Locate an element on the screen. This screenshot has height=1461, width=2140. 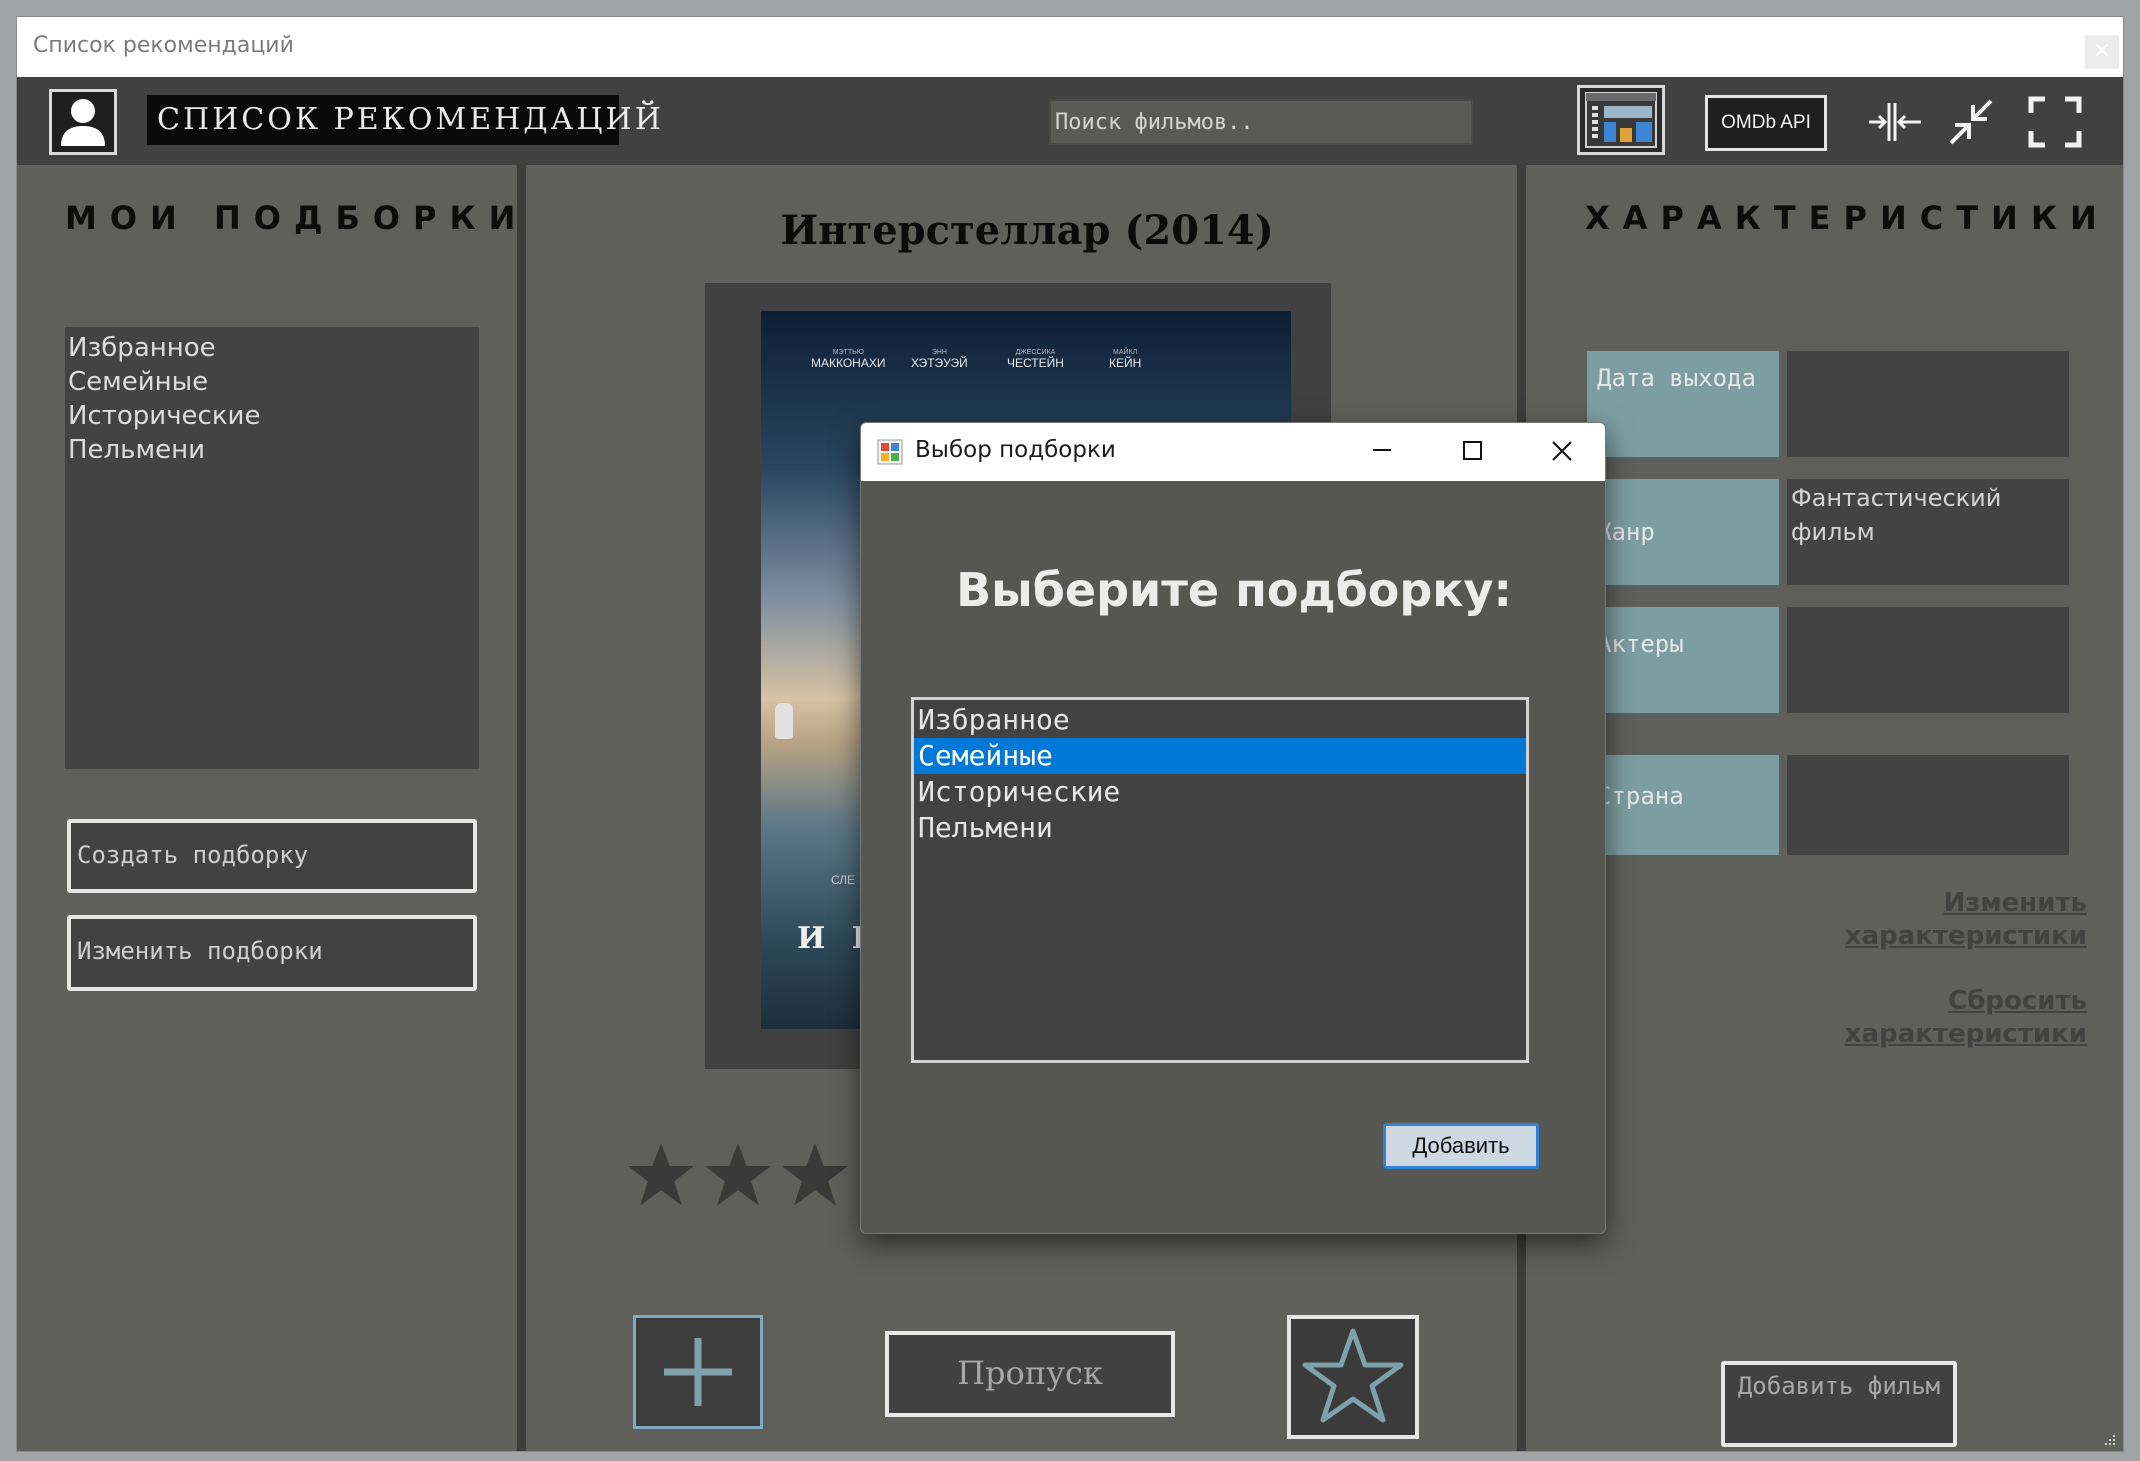
dialog-heading: Выберите подборку: is located at coordinates (1234, 590).